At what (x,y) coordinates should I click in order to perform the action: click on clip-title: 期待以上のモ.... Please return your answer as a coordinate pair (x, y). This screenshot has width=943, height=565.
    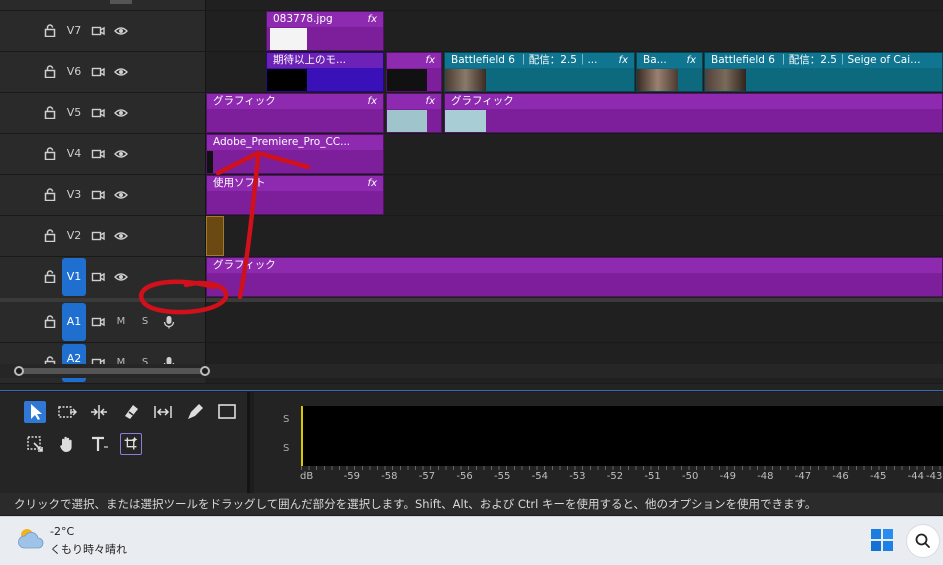
    Looking at the image, I should click on (325, 72).